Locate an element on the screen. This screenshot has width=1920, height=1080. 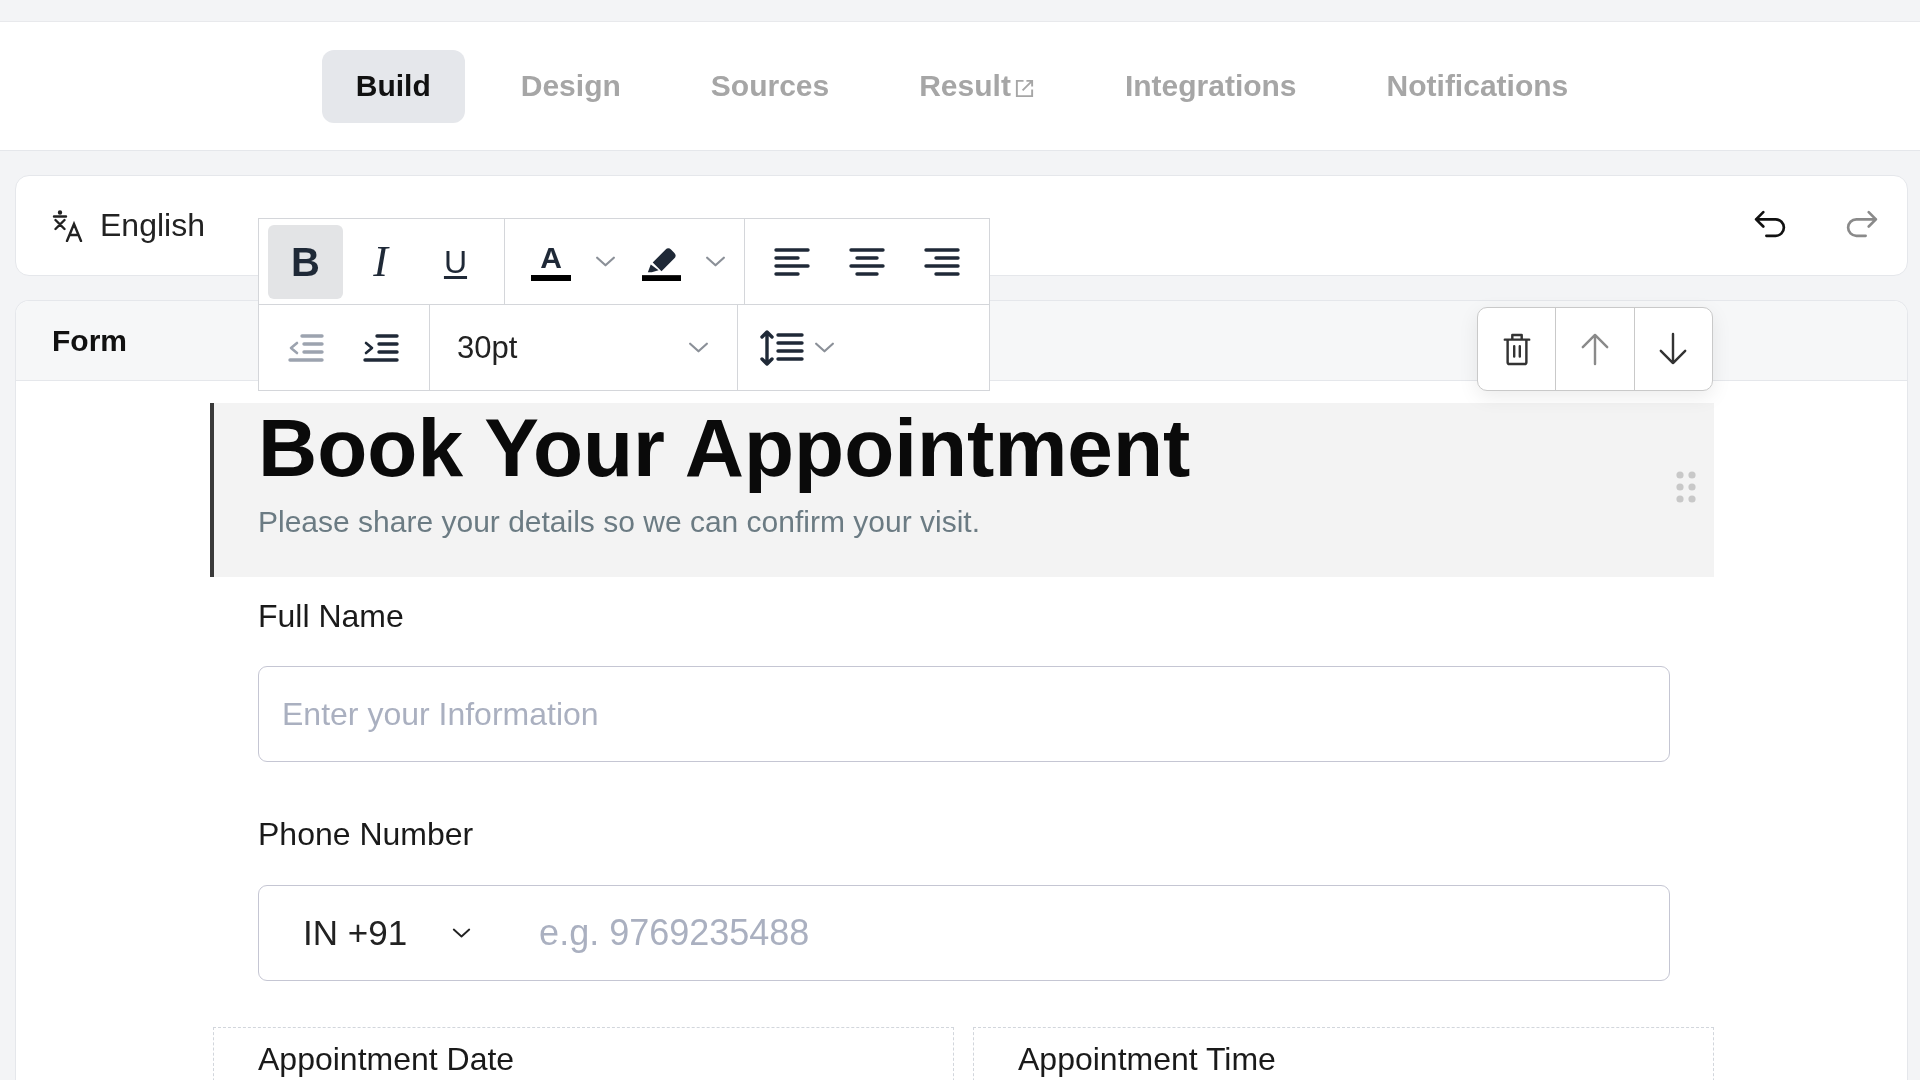
form-title: Form is located at coordinates (89, 340).